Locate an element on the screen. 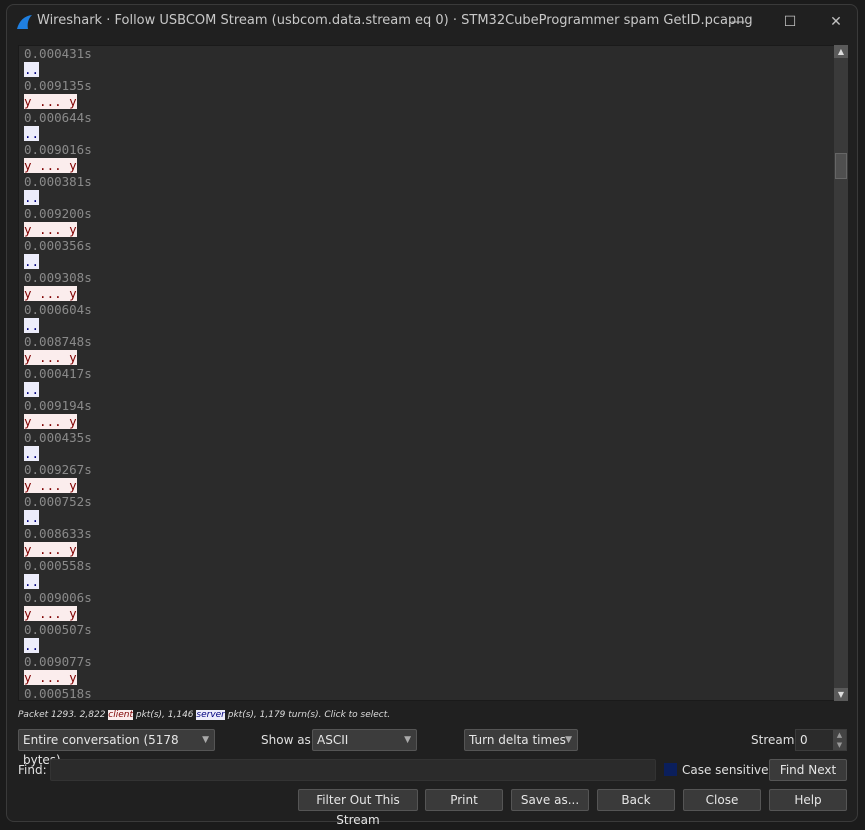 This screenshot has height=830, width=865. client-label: client is located at coordinates (121, 715).